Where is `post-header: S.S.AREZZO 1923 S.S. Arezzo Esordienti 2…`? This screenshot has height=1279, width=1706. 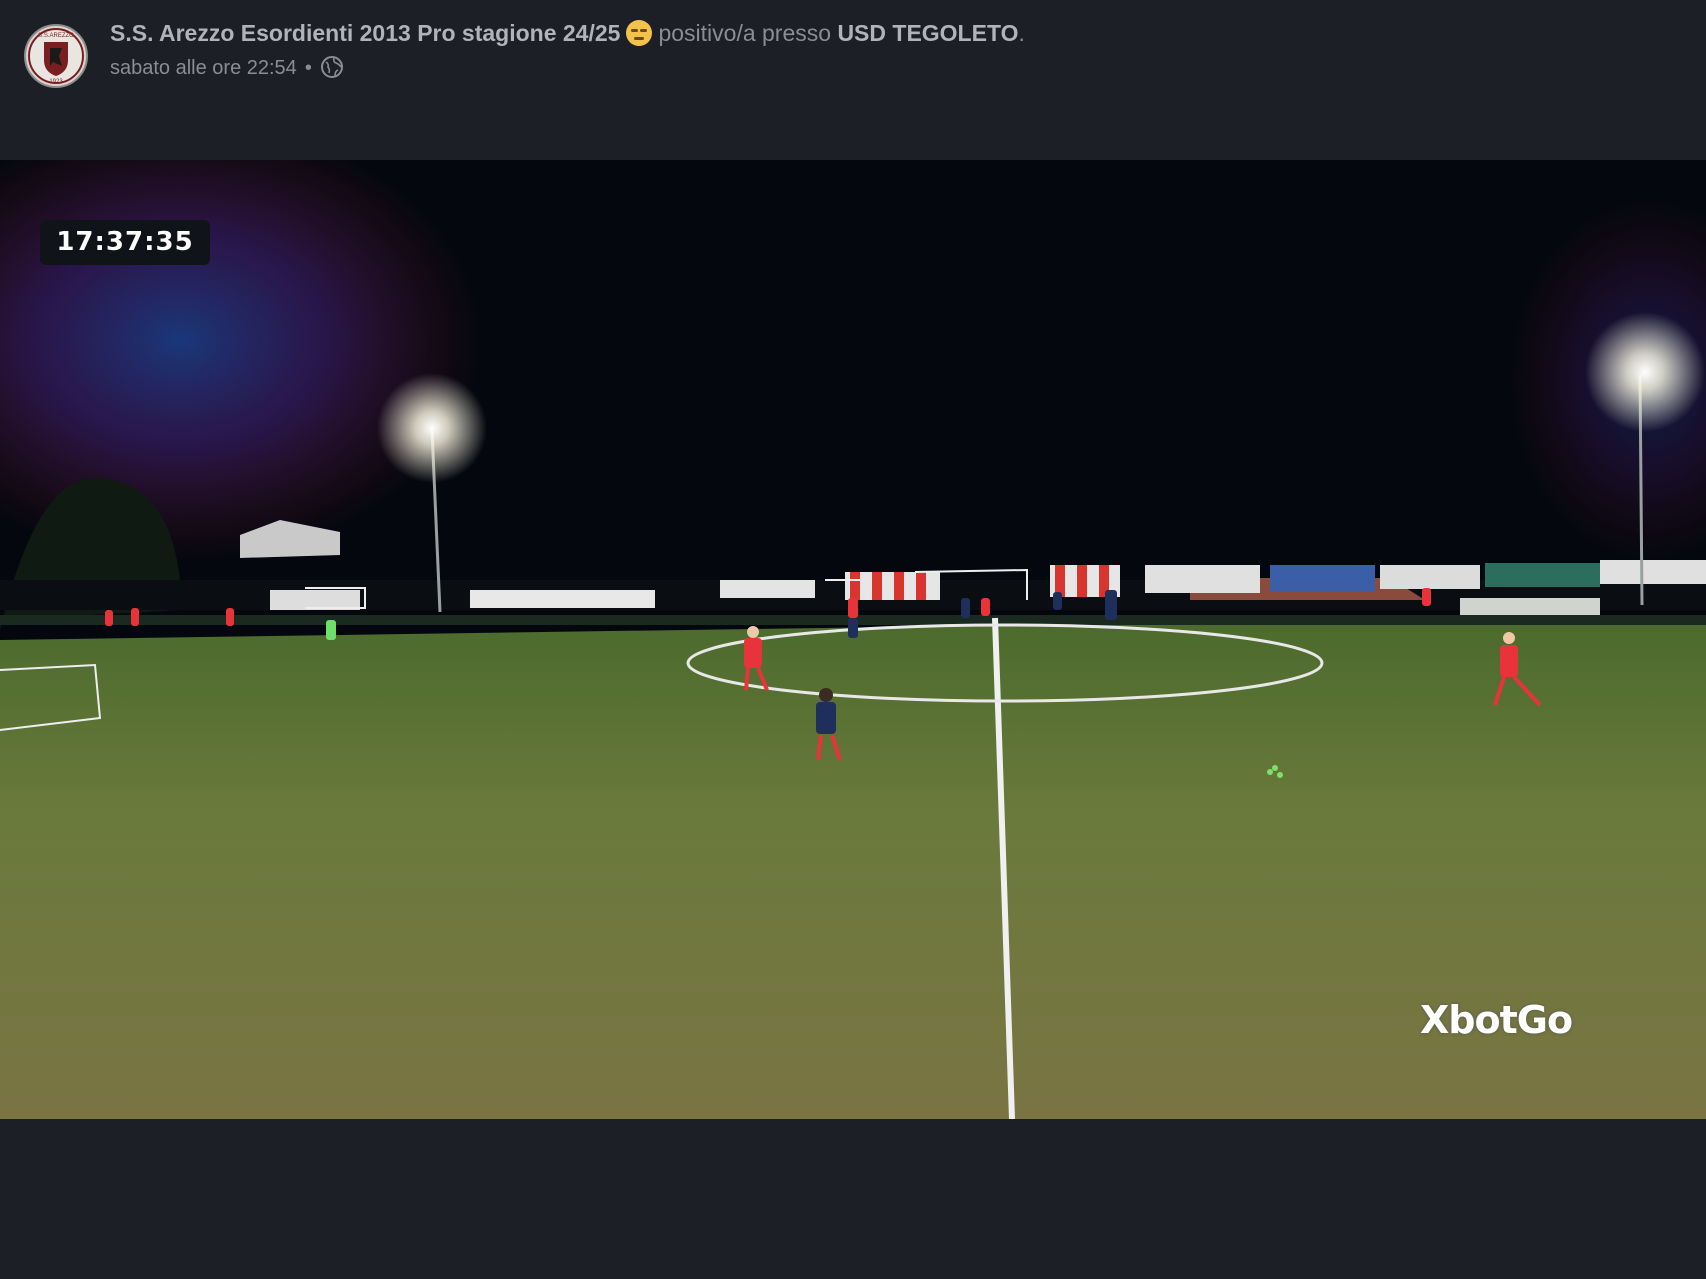
post-header: S.S.AREZZO 1923 S.S. Arezzo Esordienti 2… is located at coordinates (853, 80).